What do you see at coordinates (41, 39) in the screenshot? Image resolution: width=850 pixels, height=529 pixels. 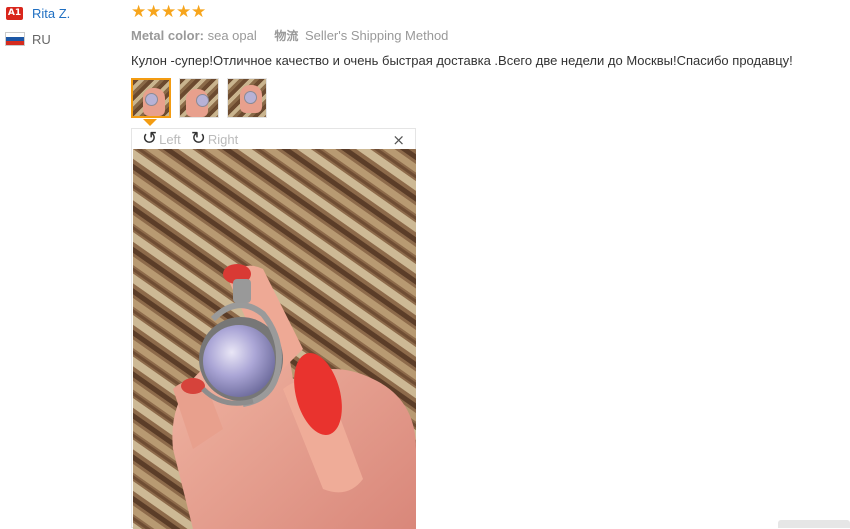 I see `country-code: RU` at bounding box center [41, 39].